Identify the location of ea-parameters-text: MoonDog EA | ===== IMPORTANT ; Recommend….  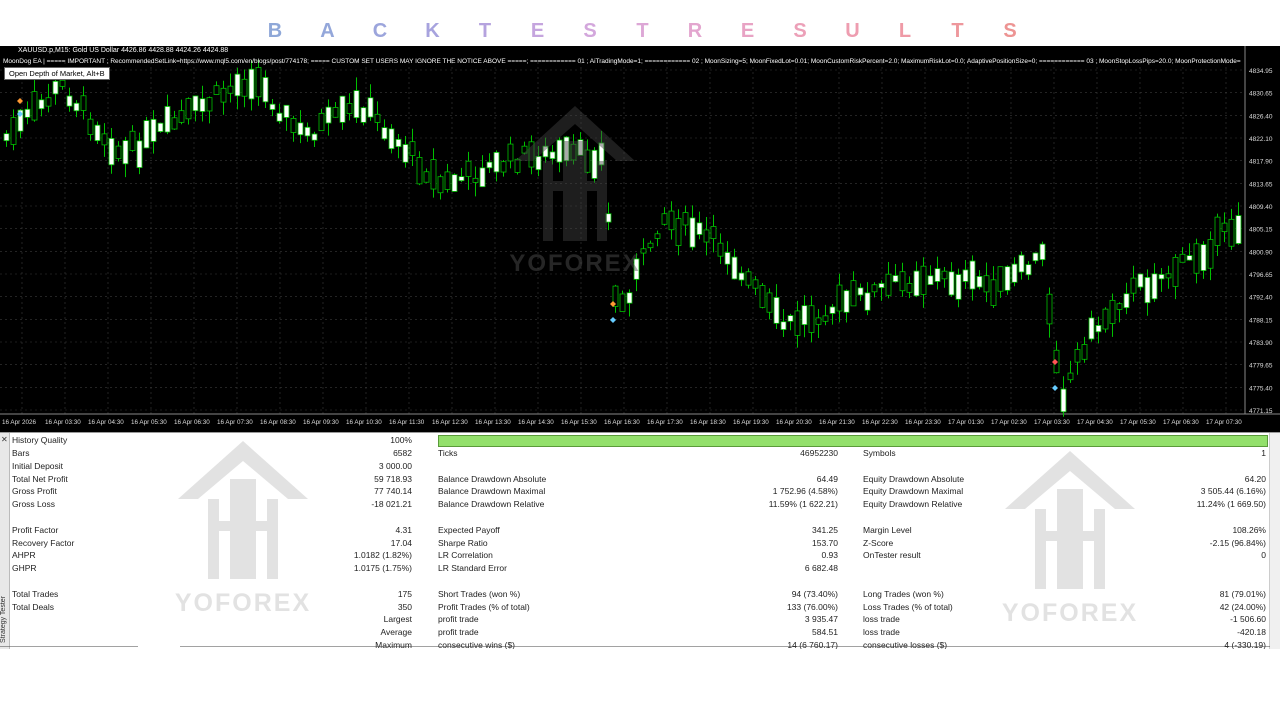
(622, 61).